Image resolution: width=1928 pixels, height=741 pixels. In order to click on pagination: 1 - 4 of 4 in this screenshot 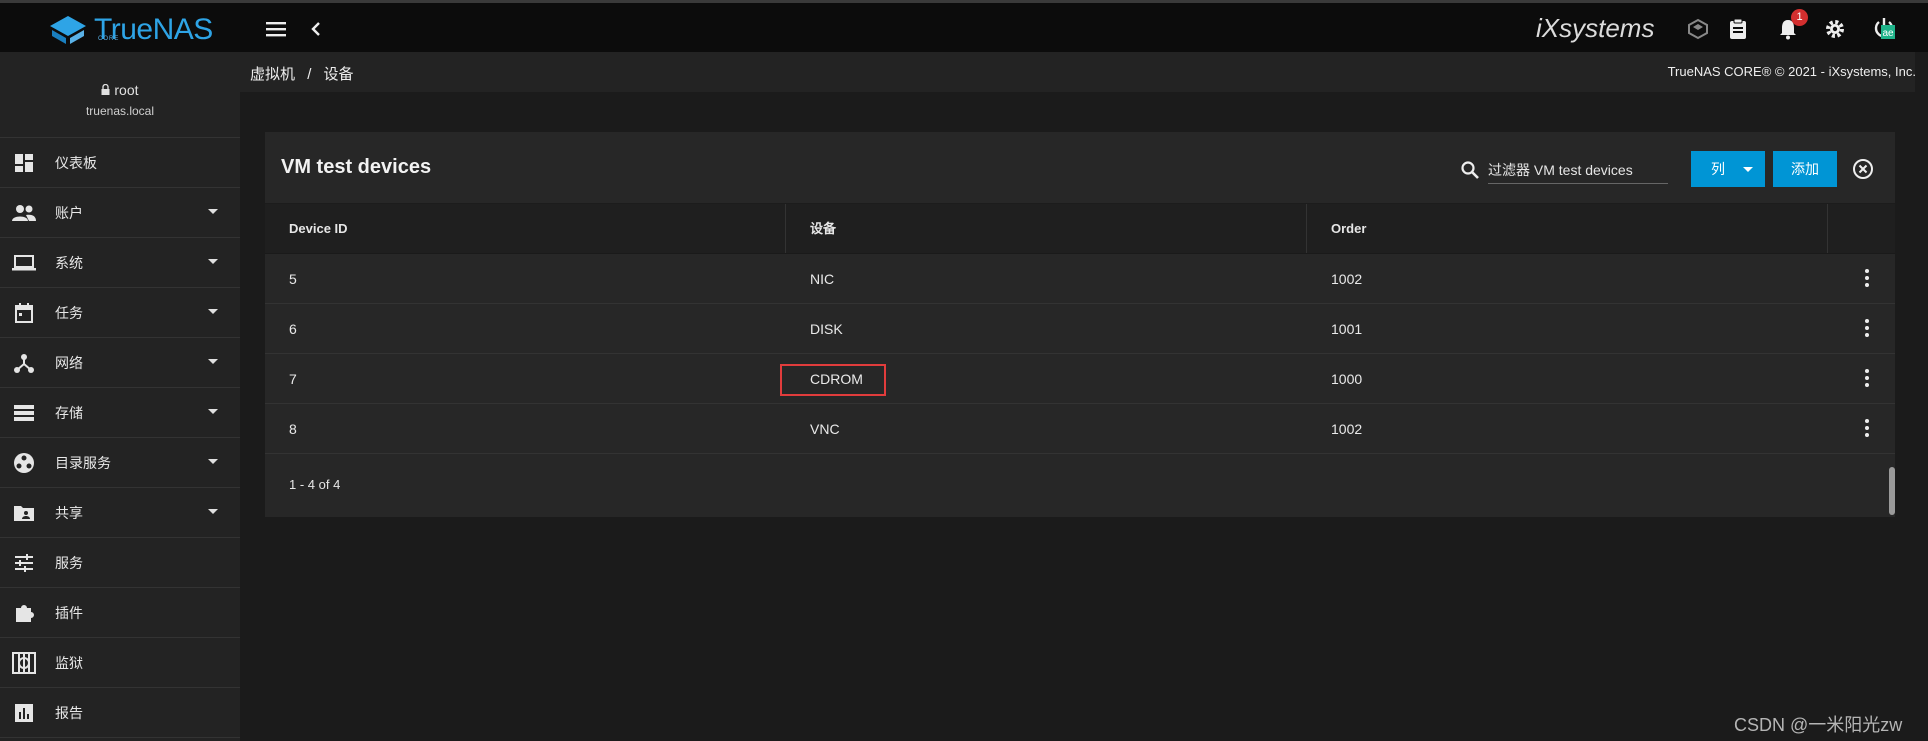, I will do `click(1080, 484)`.